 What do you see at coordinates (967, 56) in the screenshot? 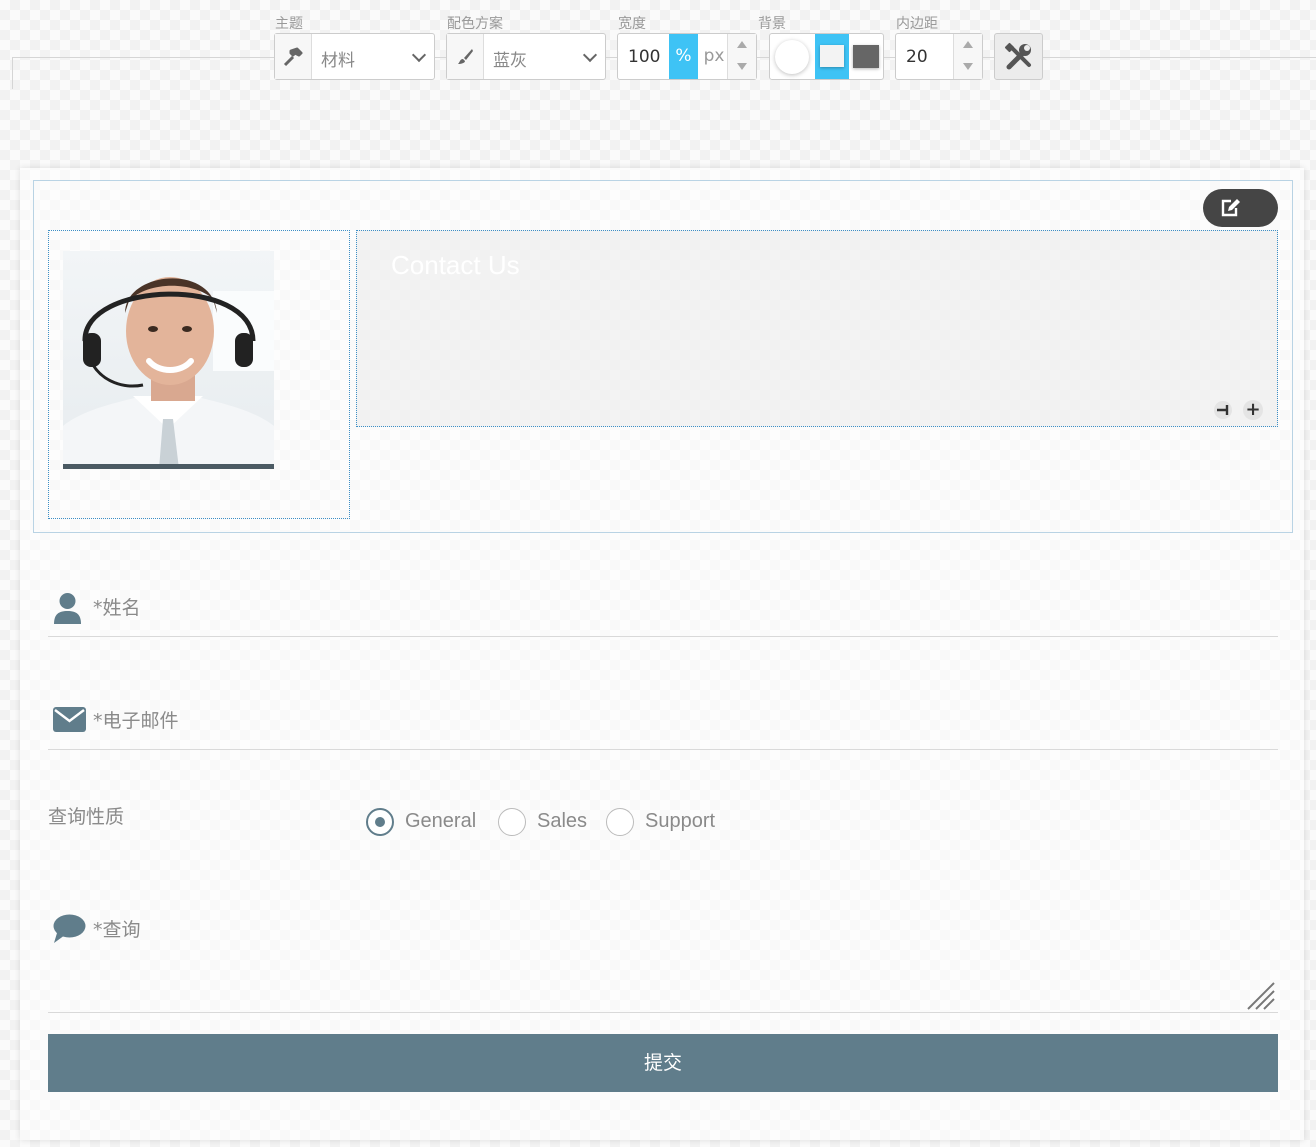
I see `padding-stepper` at bounding box center [967, 56].